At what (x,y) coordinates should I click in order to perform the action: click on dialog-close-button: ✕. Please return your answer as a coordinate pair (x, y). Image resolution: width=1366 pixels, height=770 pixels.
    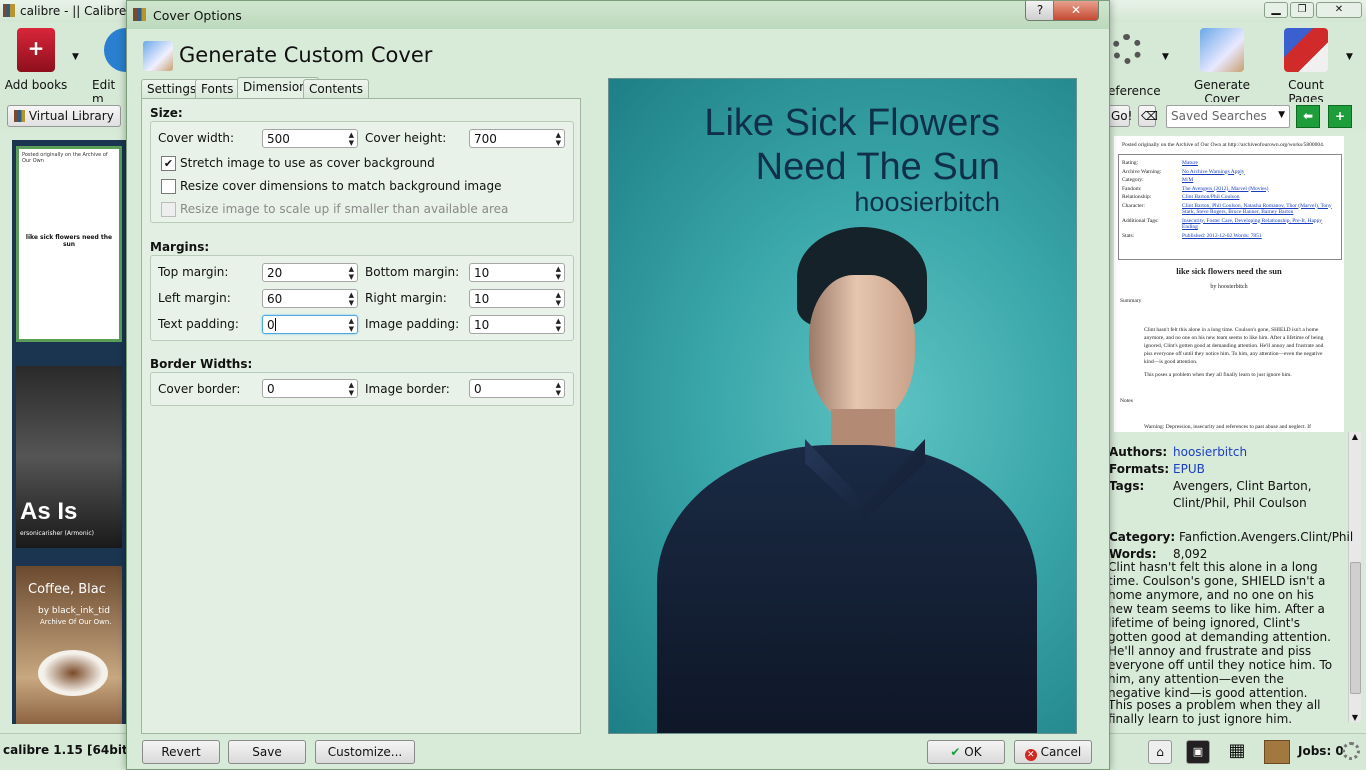
    Looking at the image, I should click on (1076, 11).